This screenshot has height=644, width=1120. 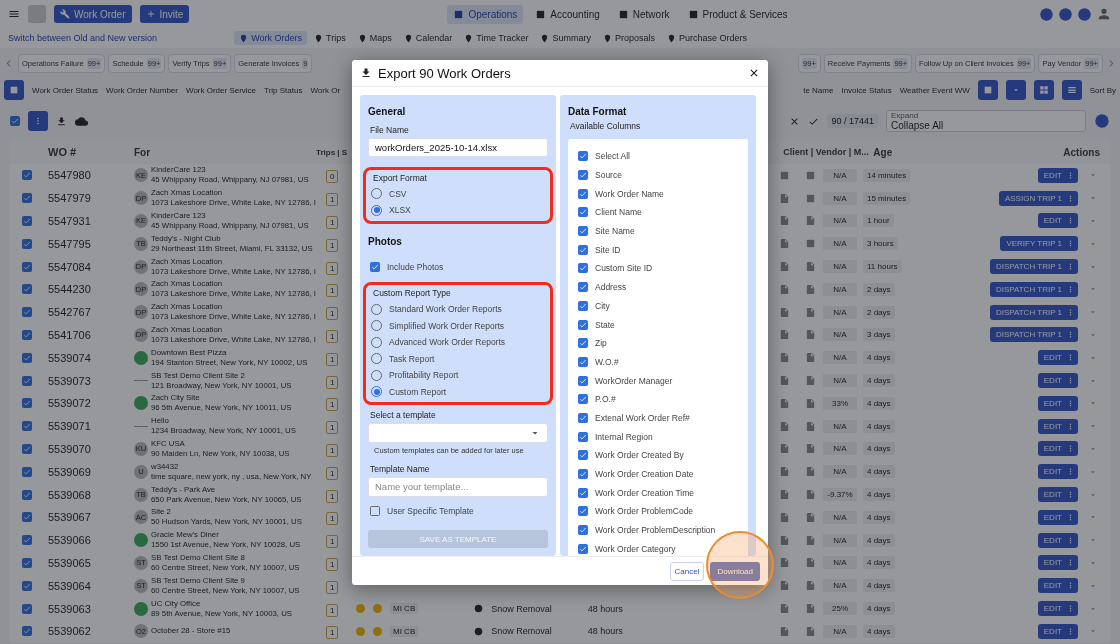 What do you see at coordinates (374, 38) in the screenshot?
I see `subnav-tab: Maps` at bounding box center [374, 38].